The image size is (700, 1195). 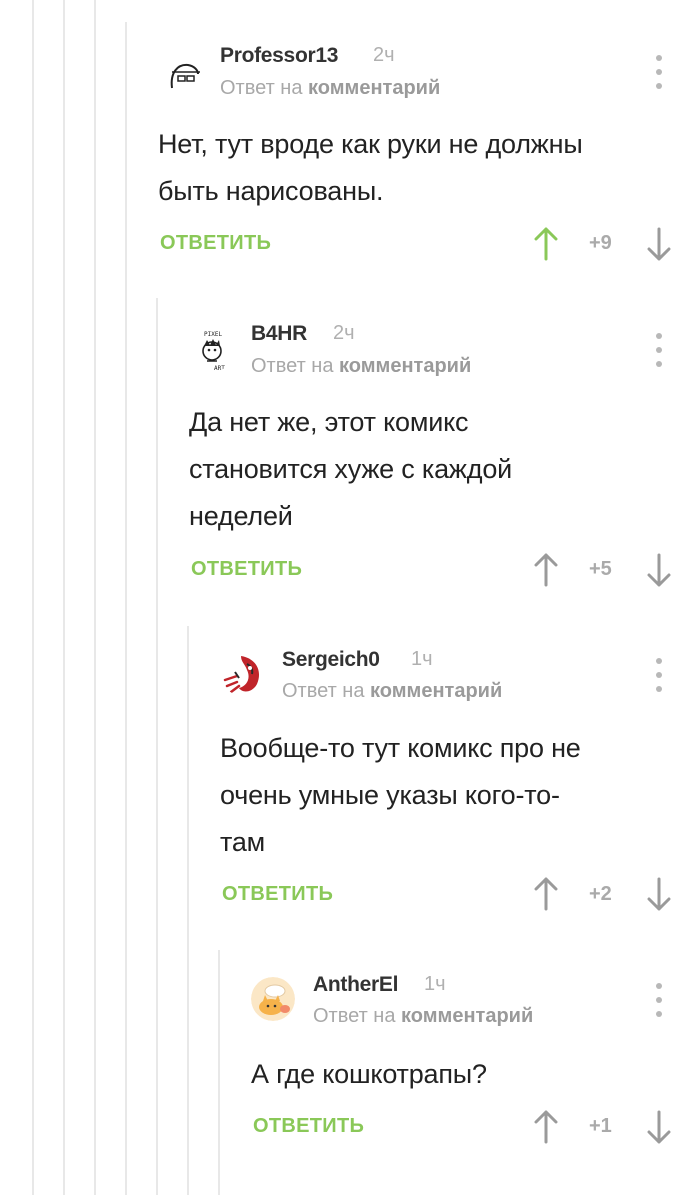 What do you see at coordinates (331, 660) in the screenshot?
I see `comment-author: Sergeich0` at bounding box center [331, 660].